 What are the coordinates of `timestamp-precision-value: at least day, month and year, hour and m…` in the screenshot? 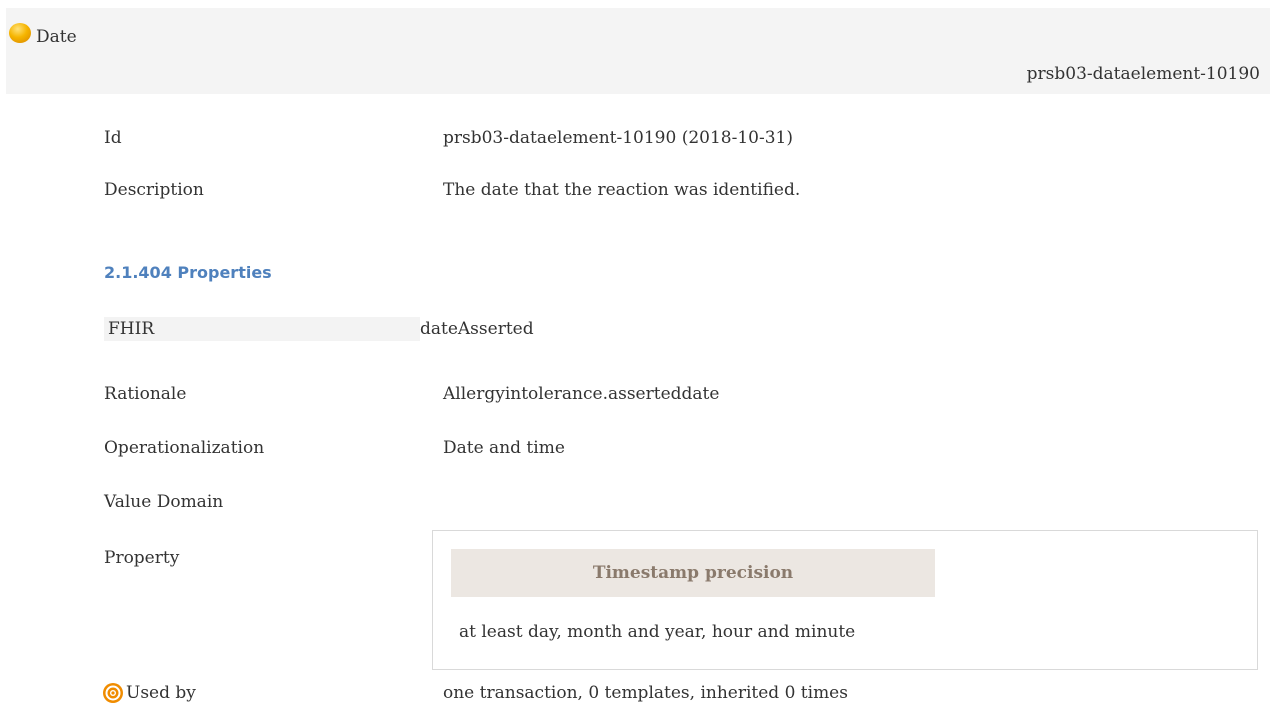 It's located at (657, 632).